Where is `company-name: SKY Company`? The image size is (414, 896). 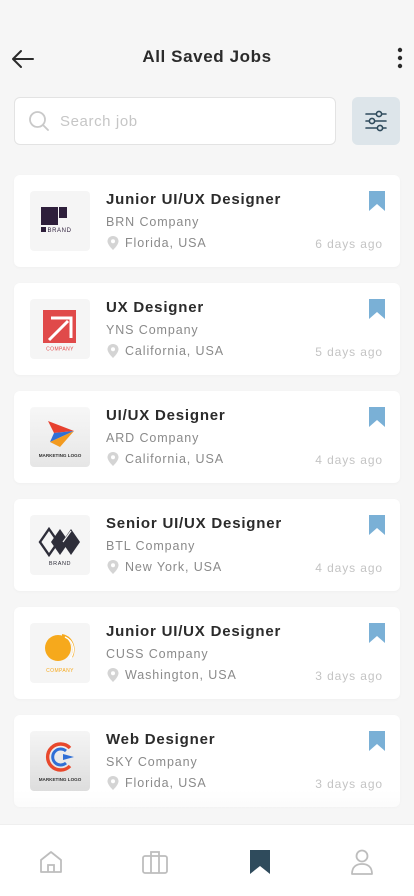 company-name: SKY Company is located at coordinates (152, 762).